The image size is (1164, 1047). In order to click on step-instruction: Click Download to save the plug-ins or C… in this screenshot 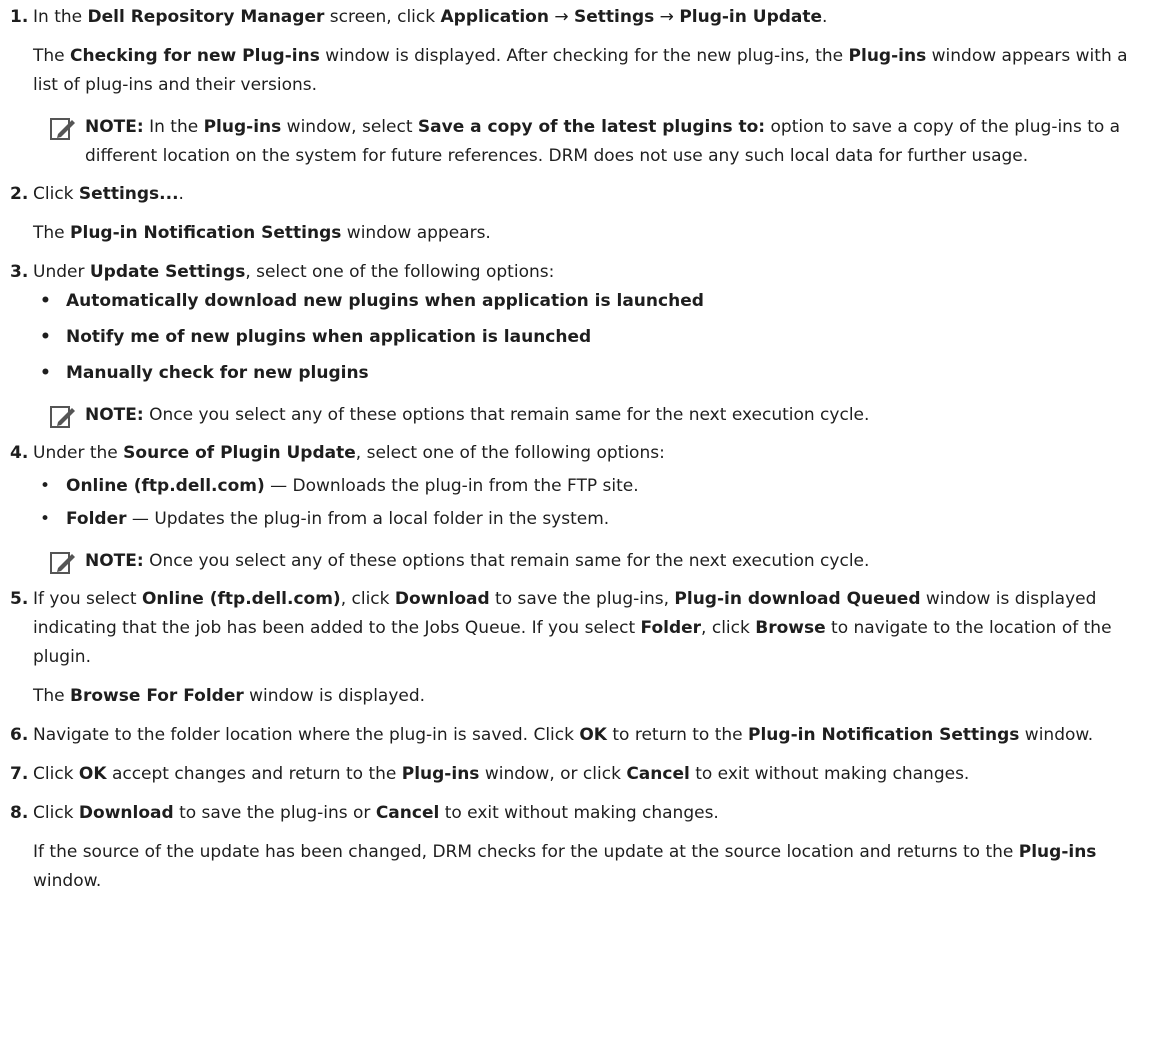, I will do `click(376, 813)`.